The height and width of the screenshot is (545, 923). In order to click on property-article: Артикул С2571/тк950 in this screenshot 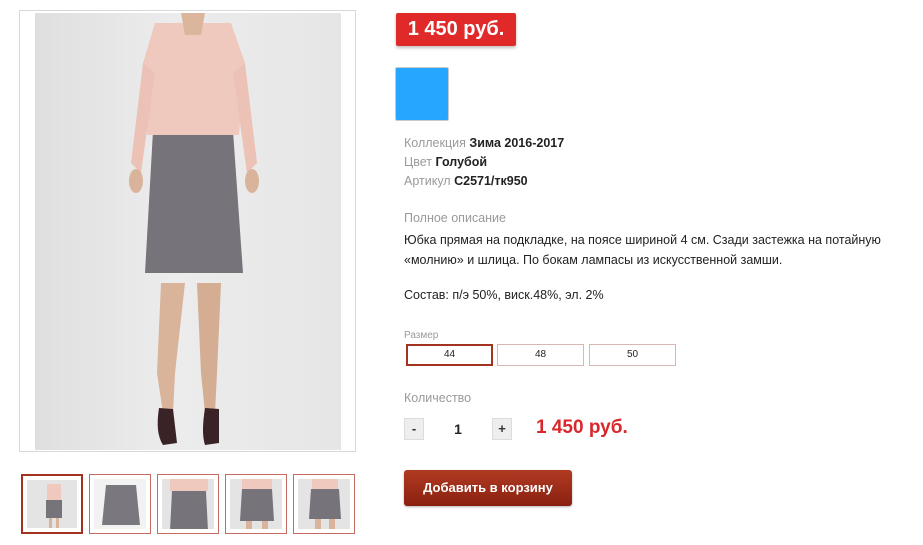, I will do `click(484, 181)`.